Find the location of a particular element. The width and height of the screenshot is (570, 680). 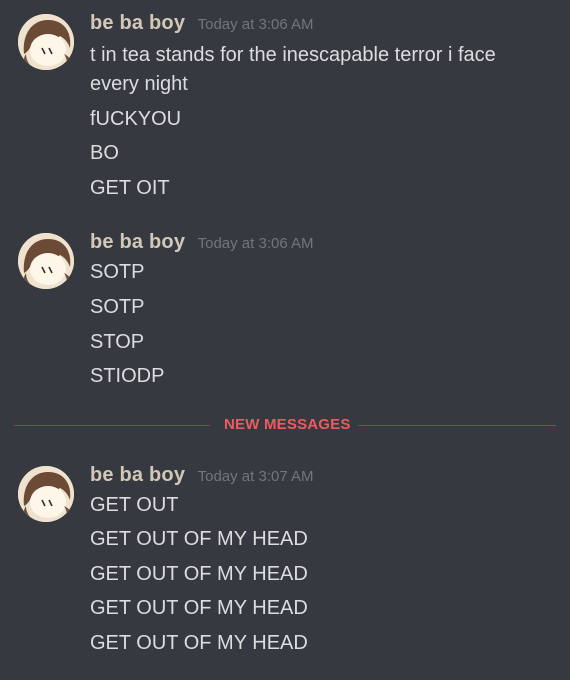

divider-line-right is located at coordinates (457, 425).